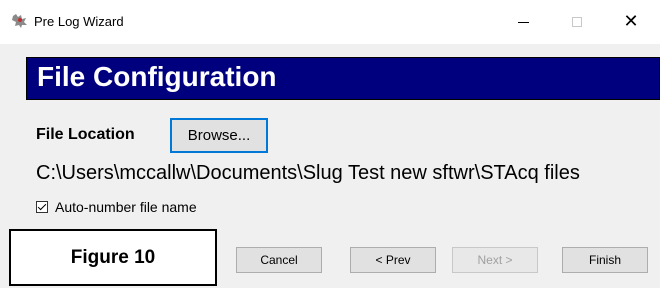 Image resolution: width=660 pixels, height=288 pixels. I want to click on close-button: ✕, so click(631, 22).